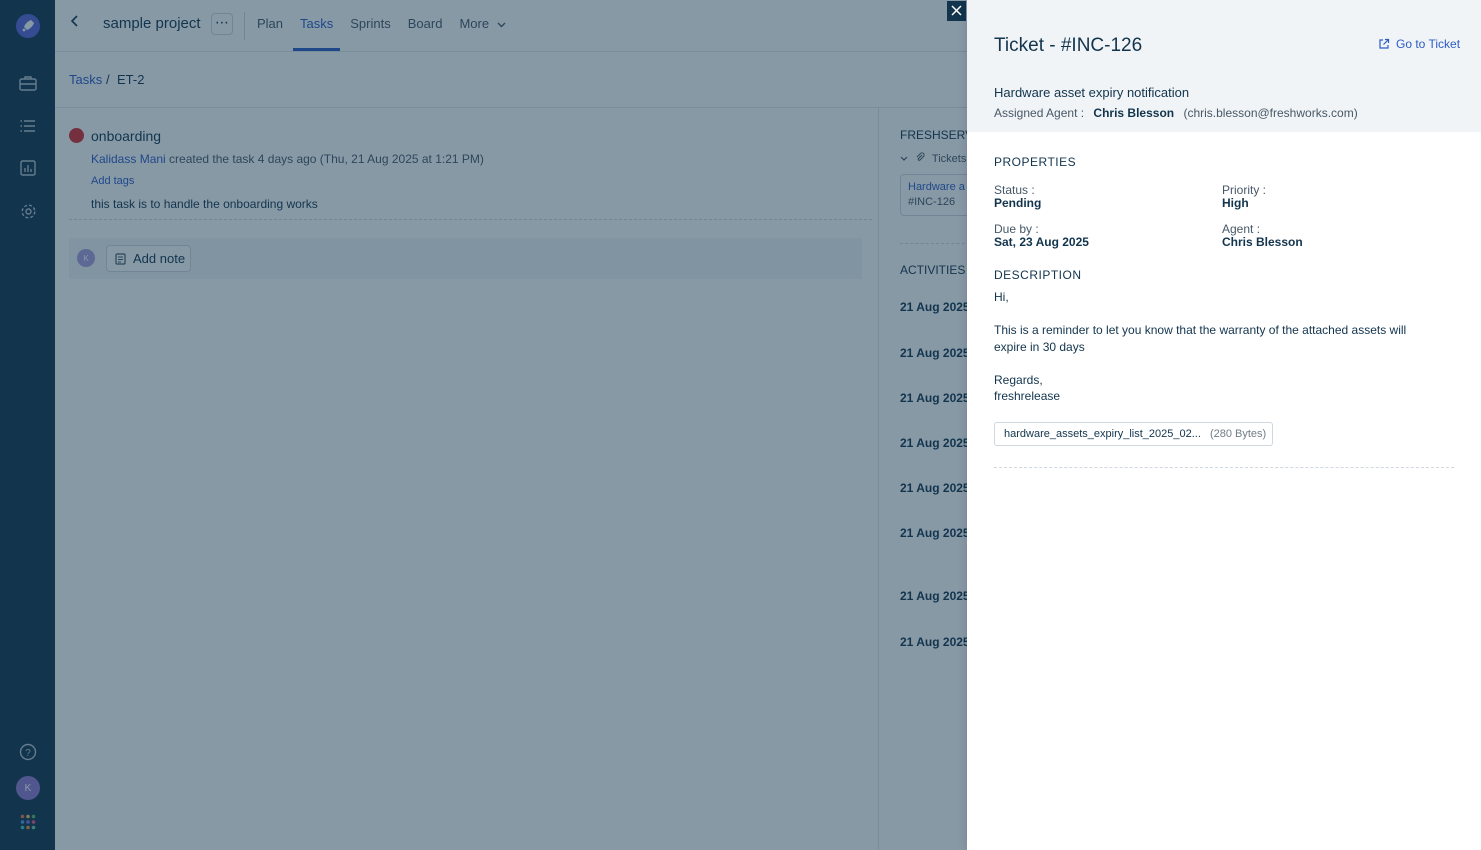 The image size is (1481, 850). What do you see at coordinates (1262, 242) in the screenshot?
I see `agent-value: Chris Blesson` at bounding box center [1262, 242].